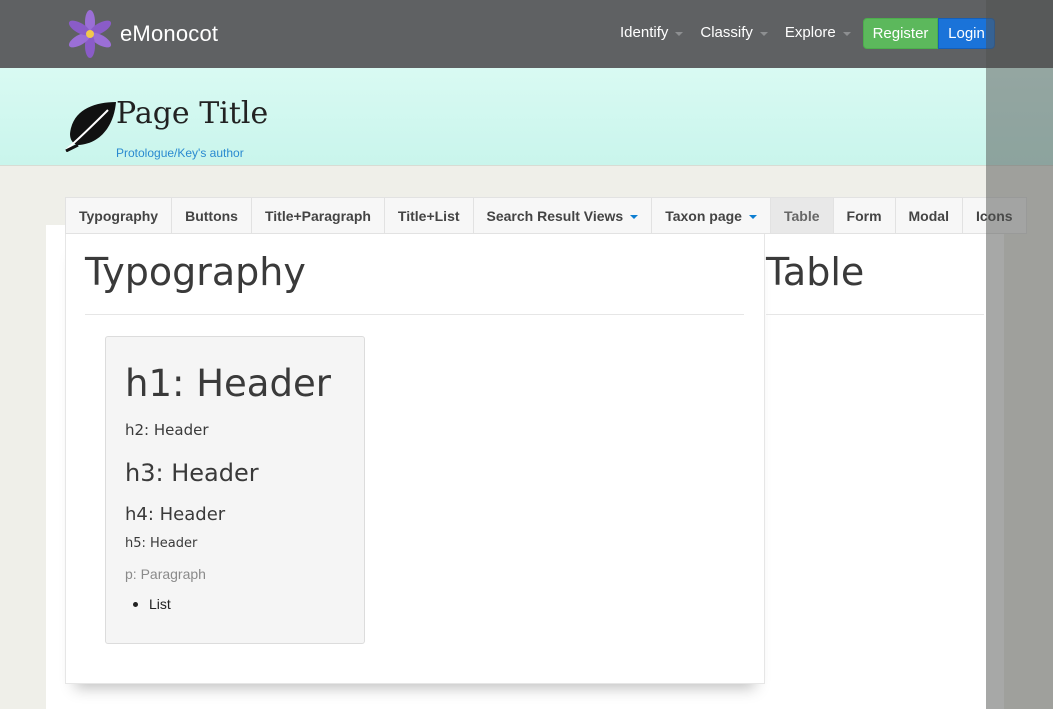 The height and width of the screenshot is (709, 1053). What do you see at coordinates (175, 514) in the screenshot?
I see `sample-h4: h4: Header` at bounding box center [175, 514].